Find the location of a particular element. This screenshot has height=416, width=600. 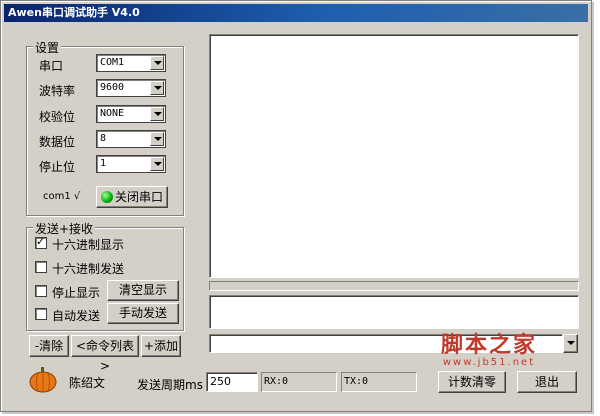

parity-select: NONE is located at coordinates (131, 114).